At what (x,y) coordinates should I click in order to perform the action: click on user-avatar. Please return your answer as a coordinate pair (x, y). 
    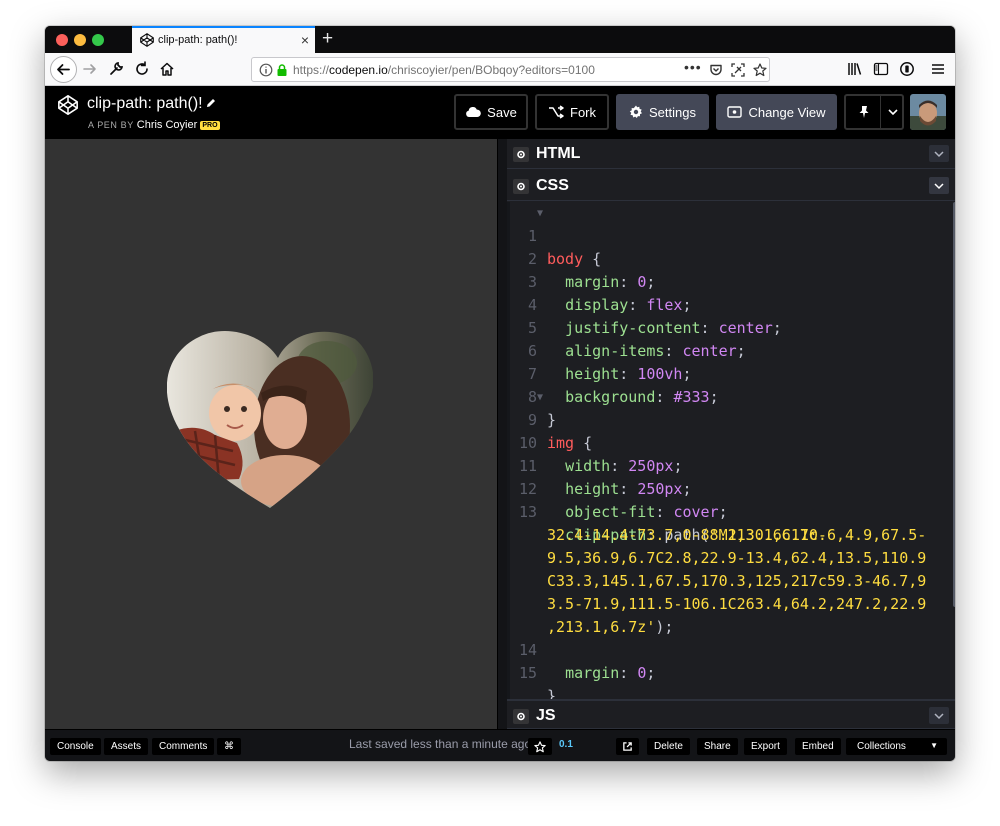
    Looking at the image, I should click on (928, 112).